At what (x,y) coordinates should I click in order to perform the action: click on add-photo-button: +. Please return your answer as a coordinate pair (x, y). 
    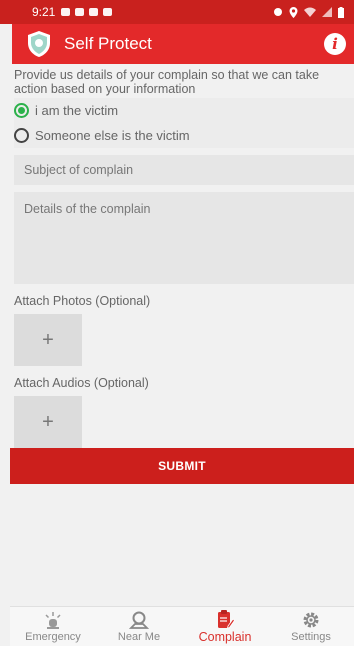
    Looking at the image, I should click on (48, 340).